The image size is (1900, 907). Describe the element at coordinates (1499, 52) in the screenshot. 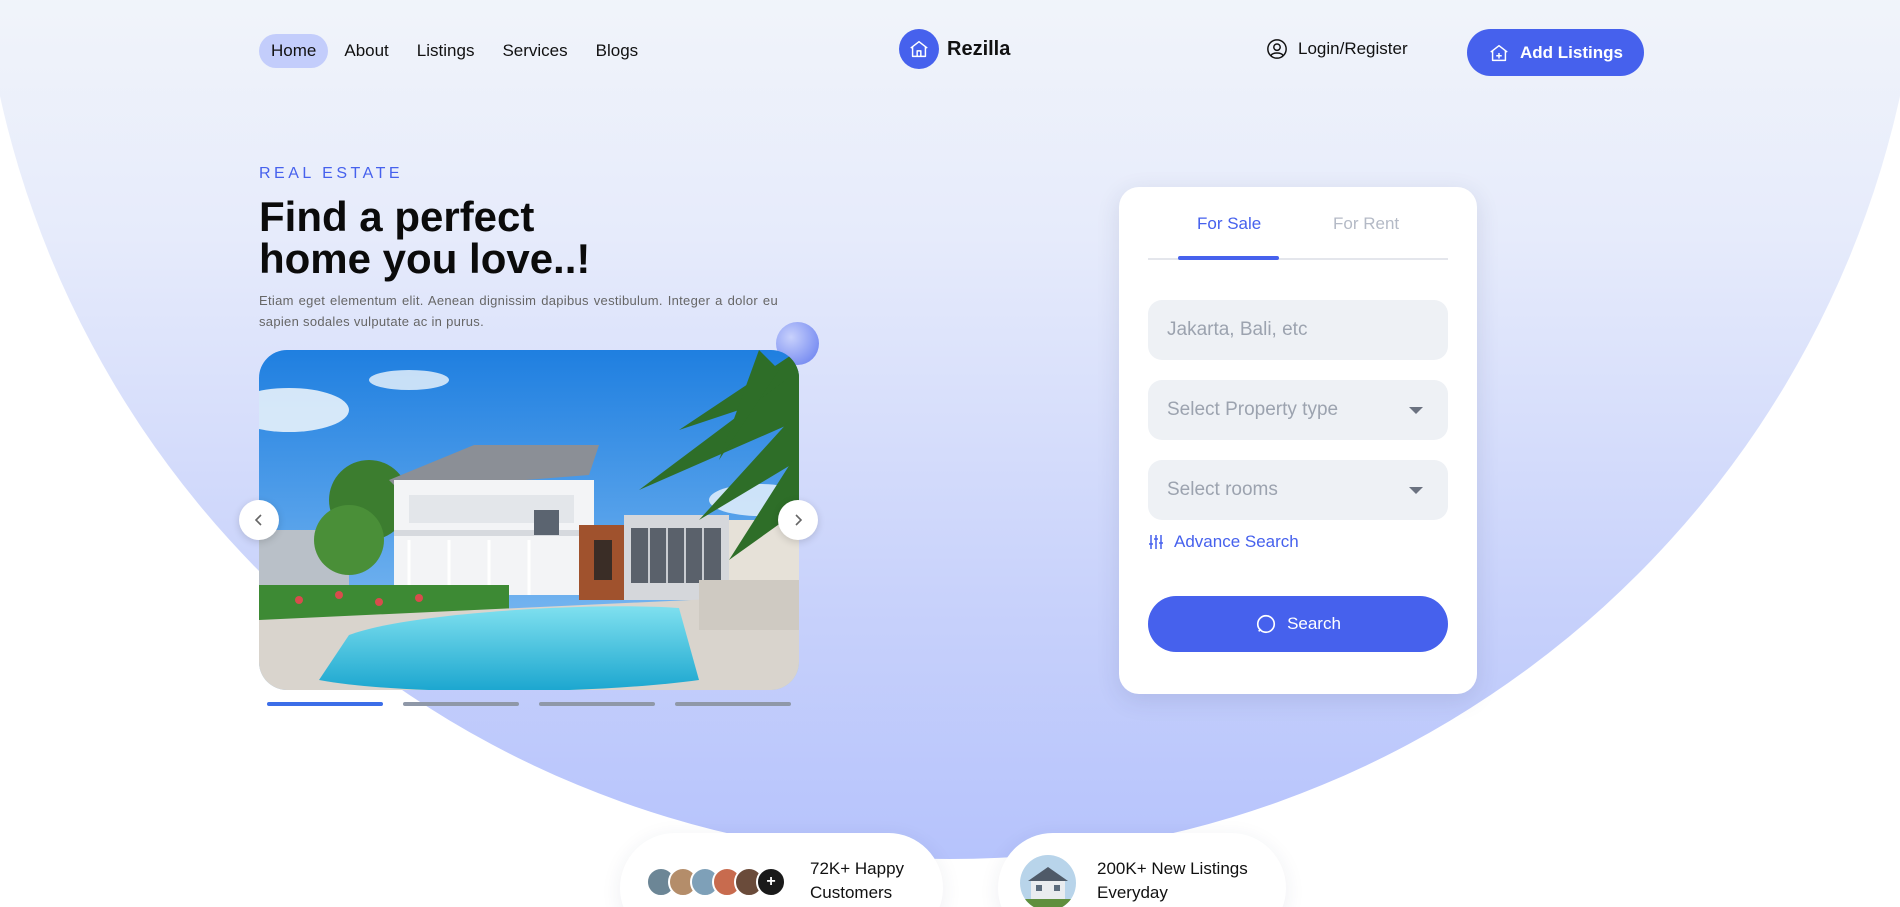

I see `home-plus-icon` at that location.